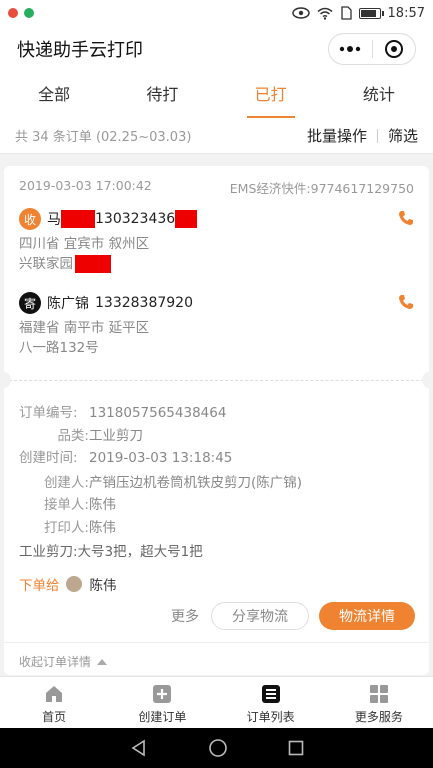 The height and width of the screenshot is (768, 433). I want to click on tabbar-create-order: 创建订单, so click(162, 702).